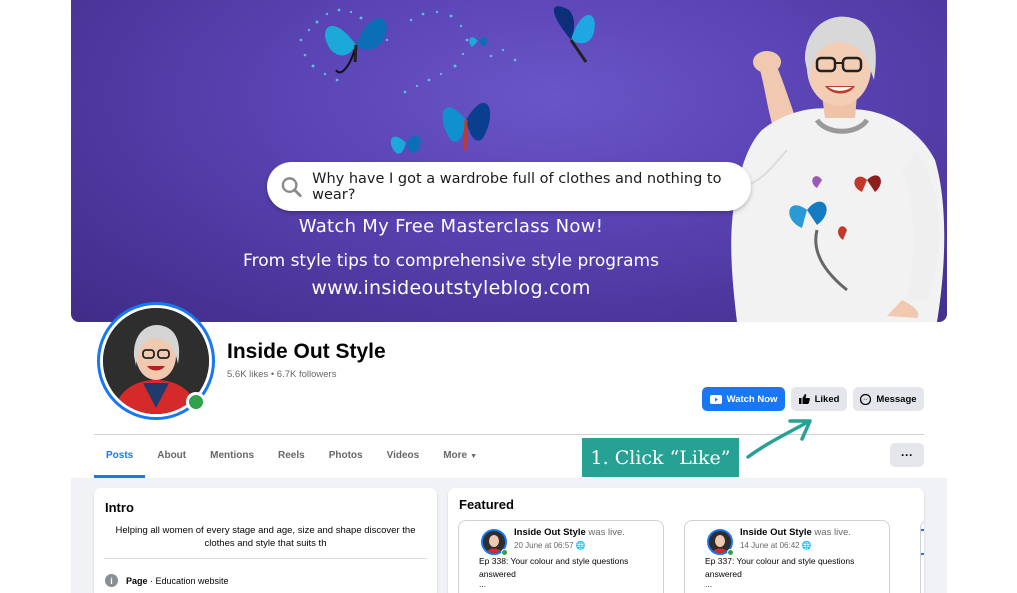 The height and width of the screenshot is (593, 1017). Describe the element at coordinates (474, 456) in the screenshot. I see `caret-down-icon: ▼` at that location.